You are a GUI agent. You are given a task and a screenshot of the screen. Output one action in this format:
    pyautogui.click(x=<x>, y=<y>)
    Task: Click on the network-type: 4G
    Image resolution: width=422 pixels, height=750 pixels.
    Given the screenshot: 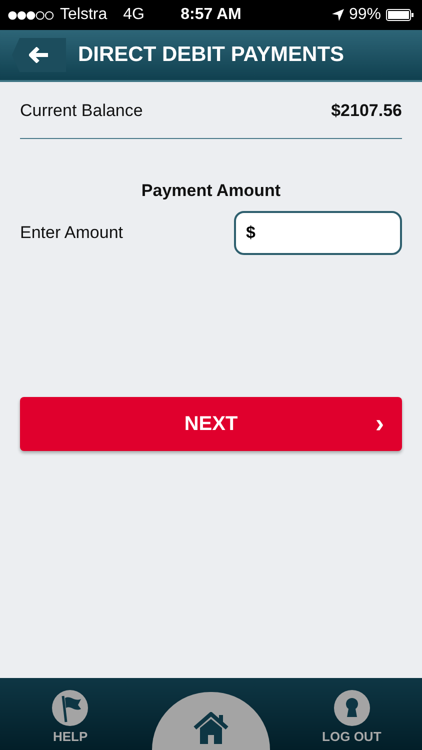 What is the action you would take?
    pyautogui.click(x=133, y=15)
    